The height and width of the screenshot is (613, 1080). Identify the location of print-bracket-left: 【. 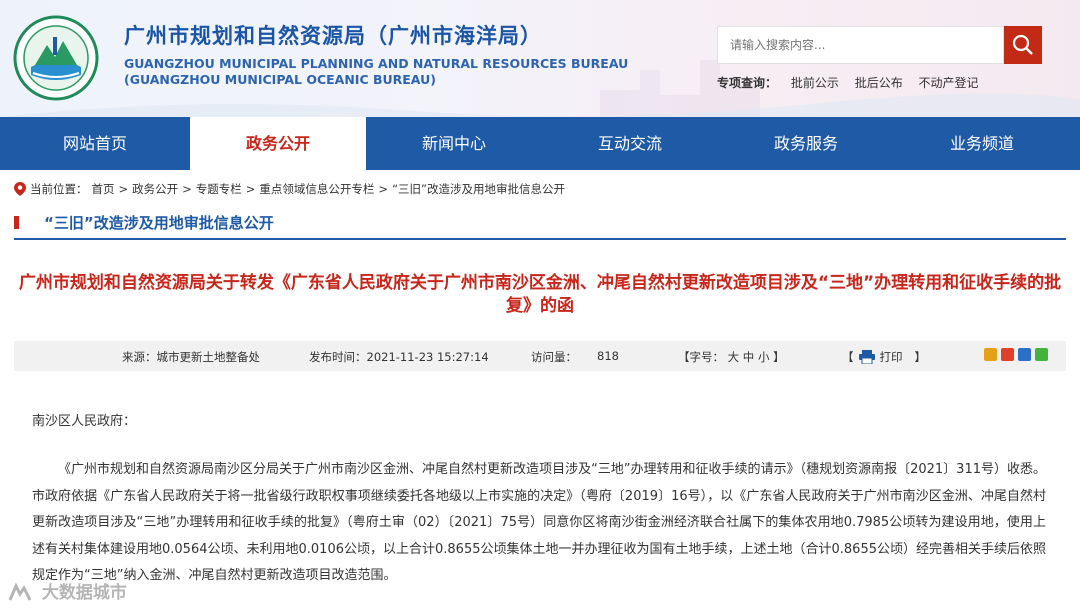
(848, 357).